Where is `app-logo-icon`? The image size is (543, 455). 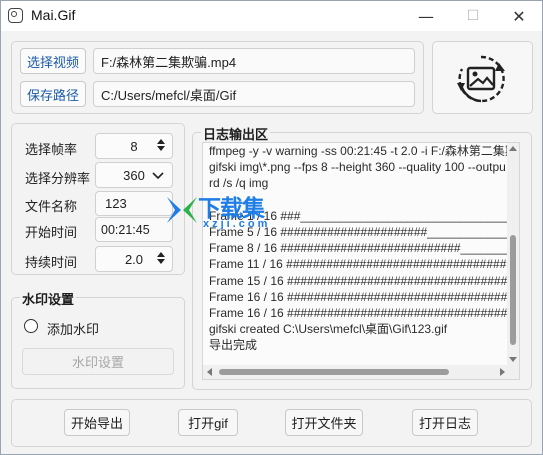
app-logo-icon is located at coordinates (15, 15).